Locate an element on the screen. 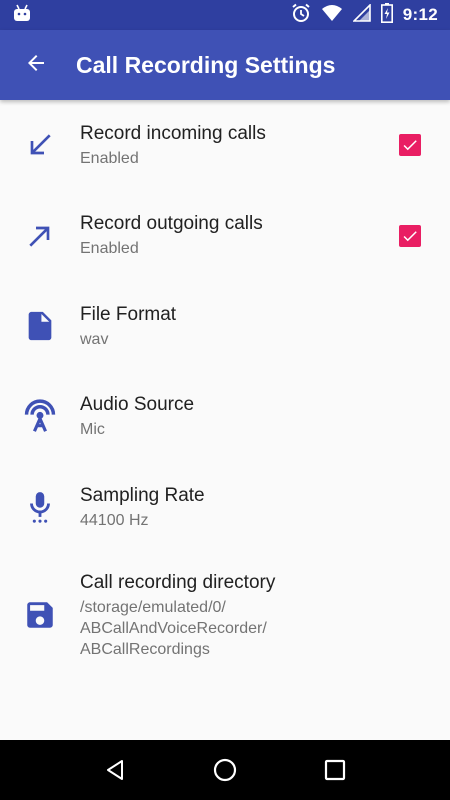 This screenshot has width=450, height=800. call-received-icon is located at coordinates (40, 145).